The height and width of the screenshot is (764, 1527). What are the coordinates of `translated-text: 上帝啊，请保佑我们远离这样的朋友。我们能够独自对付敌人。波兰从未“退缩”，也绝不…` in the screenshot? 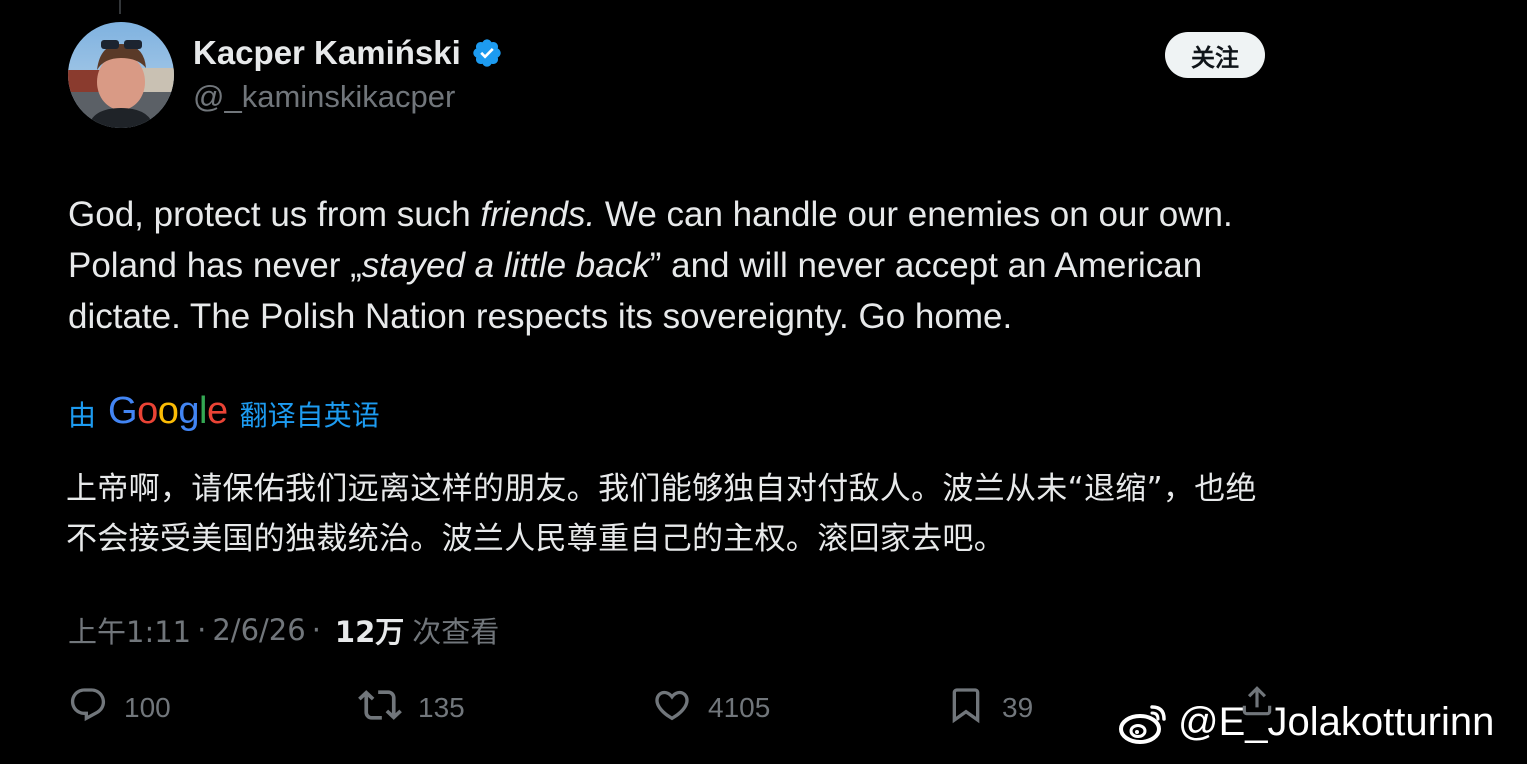 It's located at (661, 514).